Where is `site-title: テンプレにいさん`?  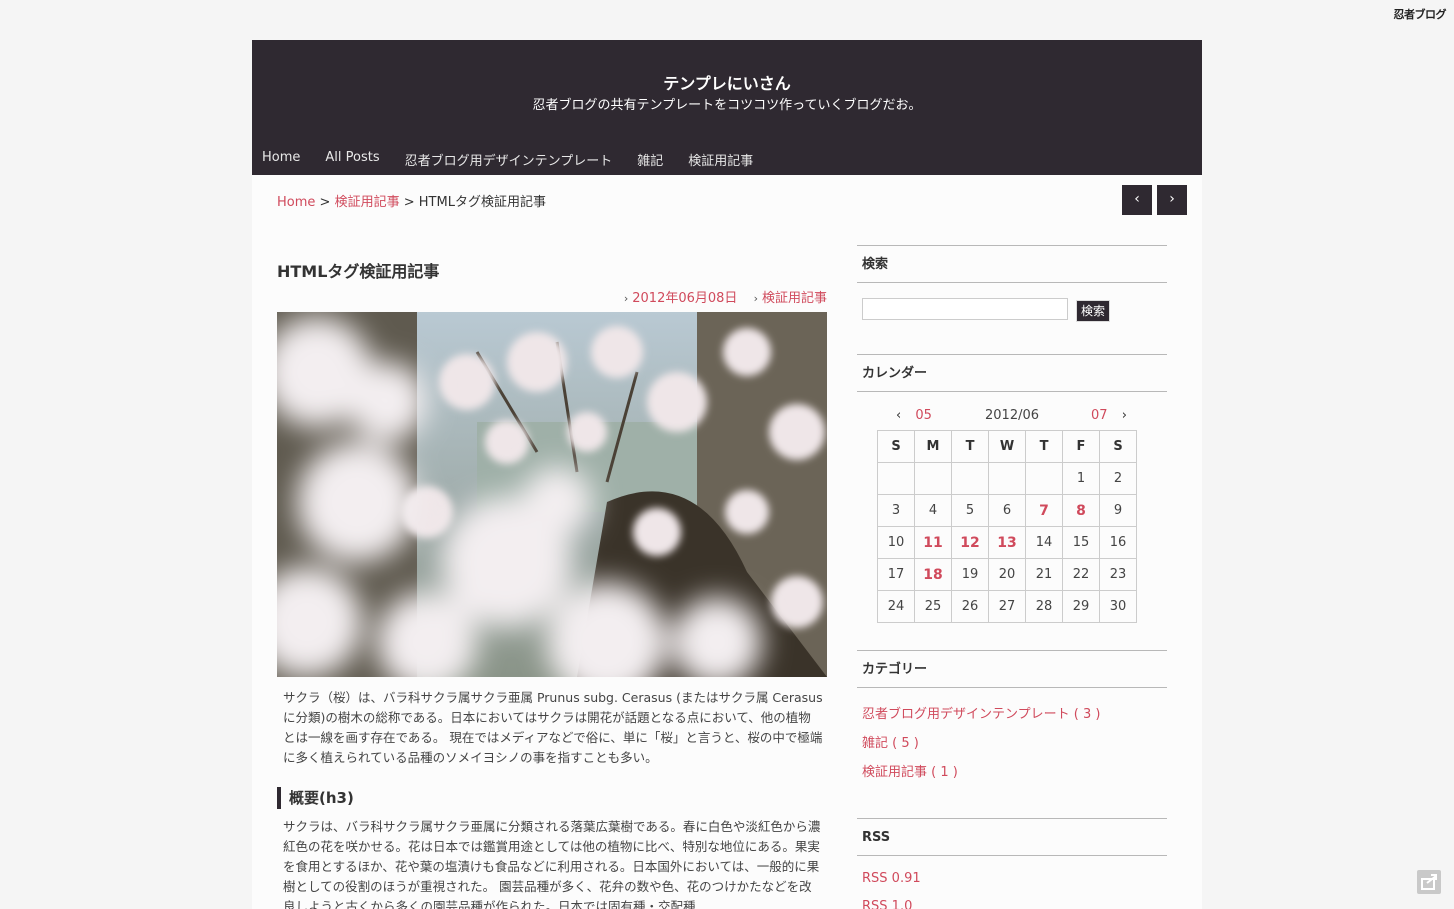
site-title: テンプレにいさん is located at coordinates (727, 82).